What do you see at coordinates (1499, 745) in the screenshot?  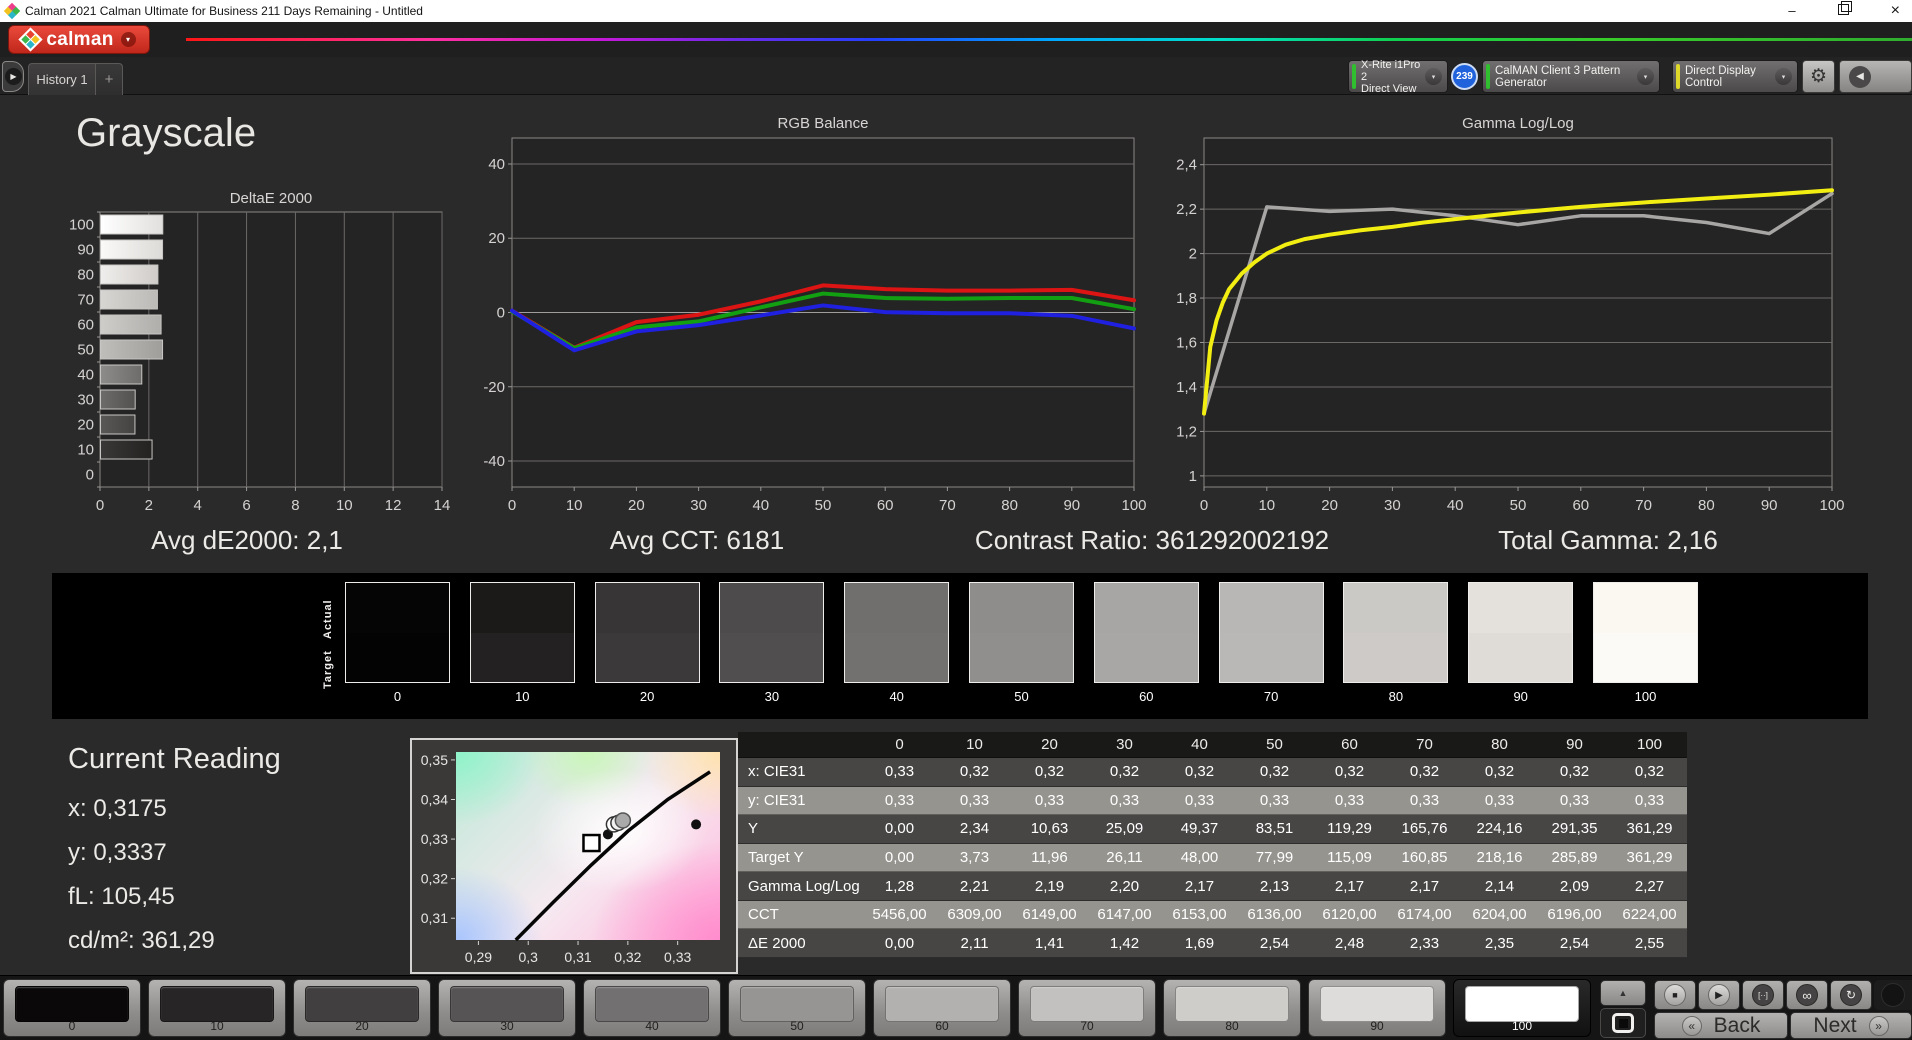 I see `table-header-80: 80` at bounding box center [1499, 745].